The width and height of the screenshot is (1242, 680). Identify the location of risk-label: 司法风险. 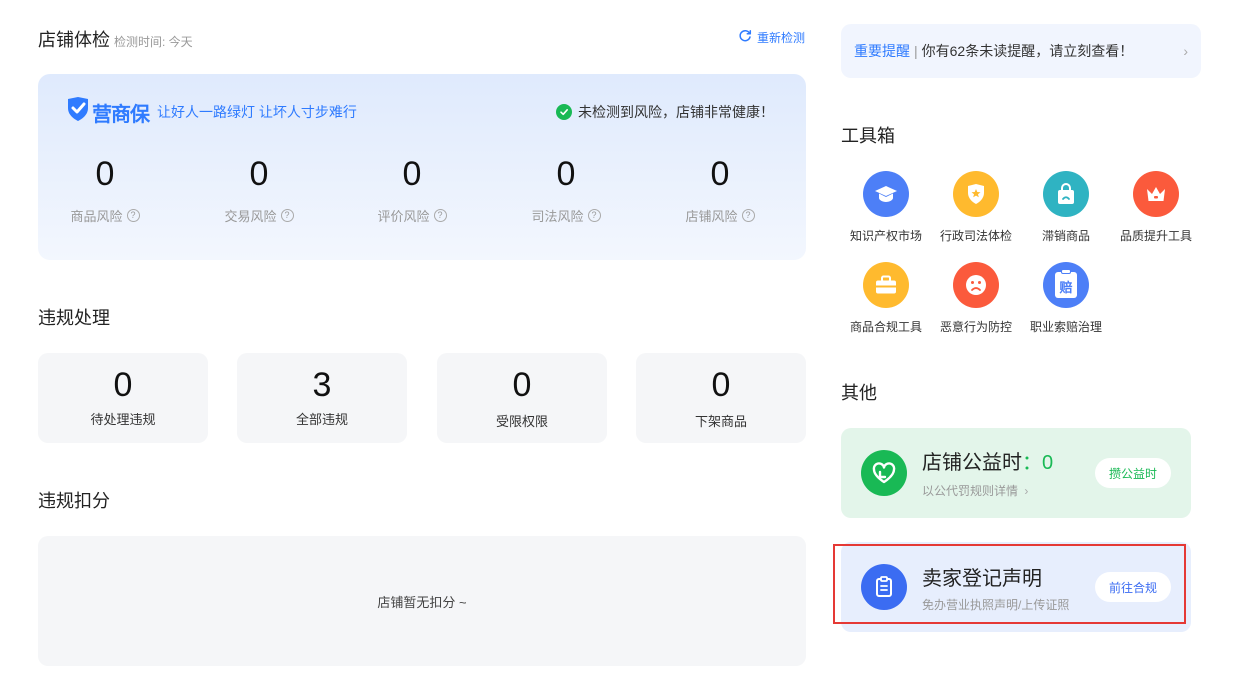
(557, 216).